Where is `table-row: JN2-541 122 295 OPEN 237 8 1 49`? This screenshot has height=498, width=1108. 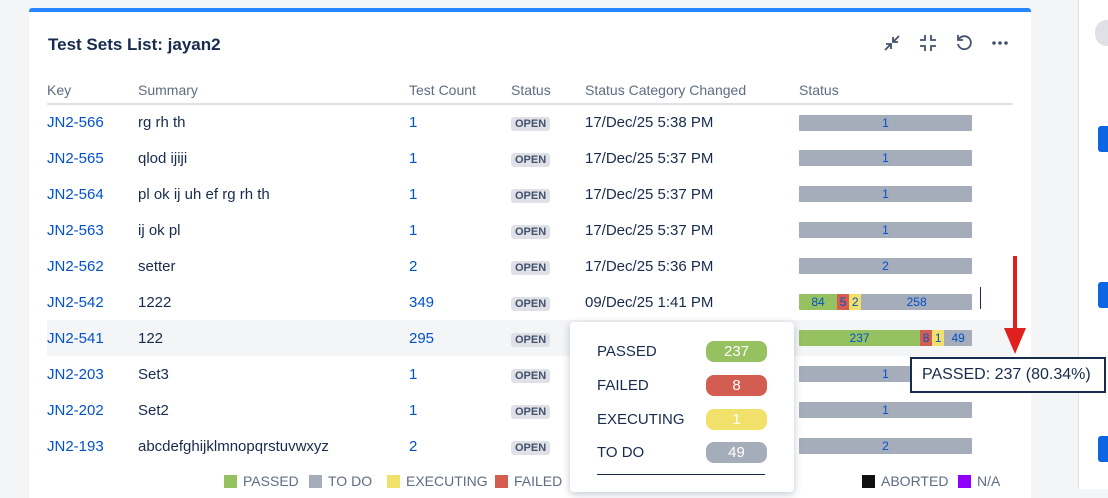
table-row: JN2-541 122 295 OPEN 237 8 1 49 is located at coordinates (530, 338).